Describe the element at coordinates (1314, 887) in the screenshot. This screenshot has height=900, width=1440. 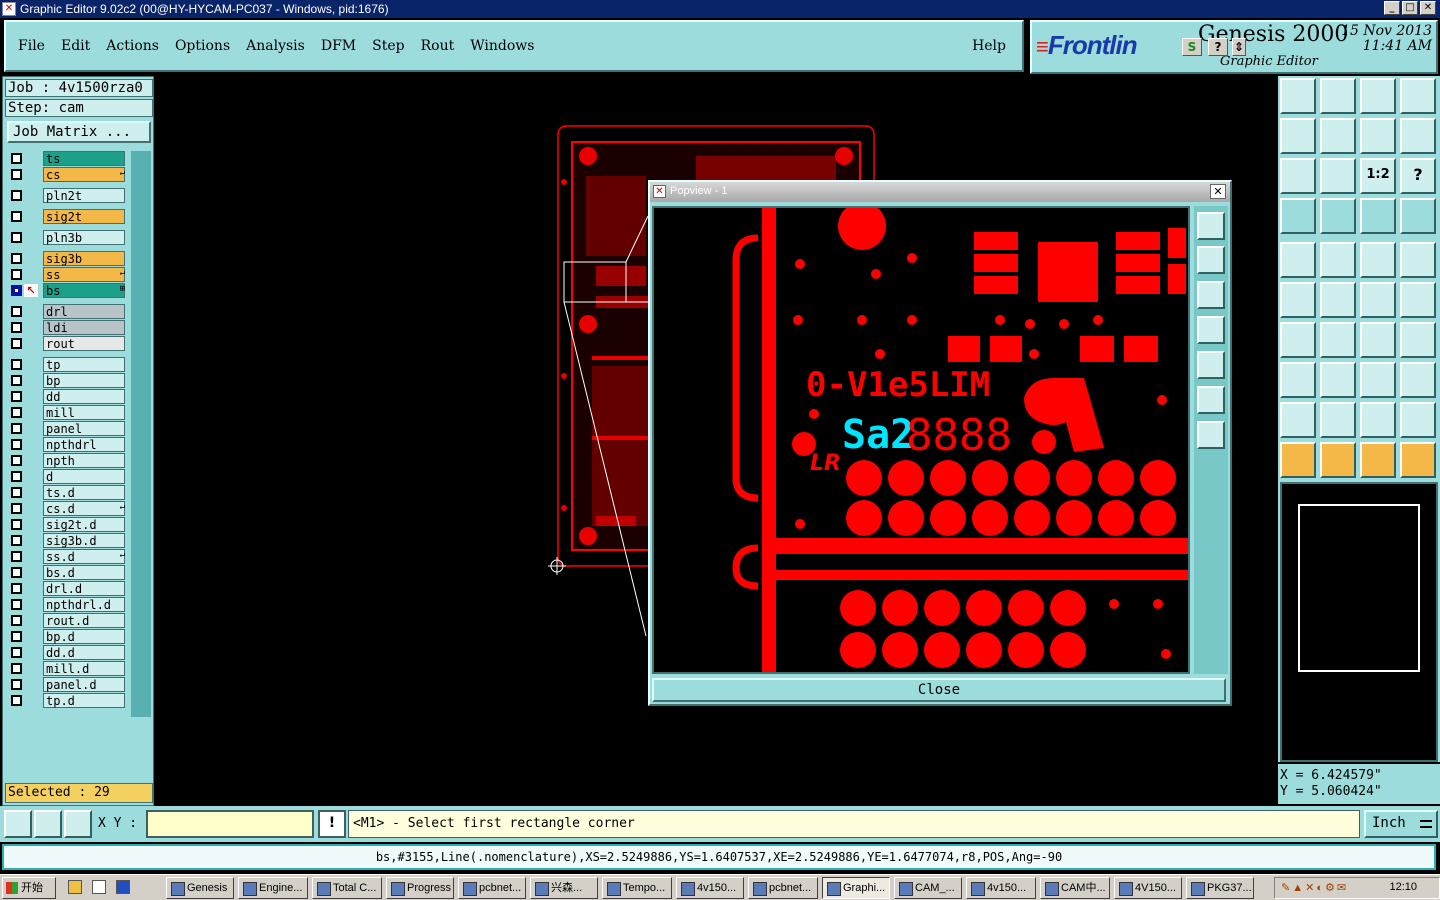
I see `tray-icons: ✎▲✕◐⚙✉` at that location.